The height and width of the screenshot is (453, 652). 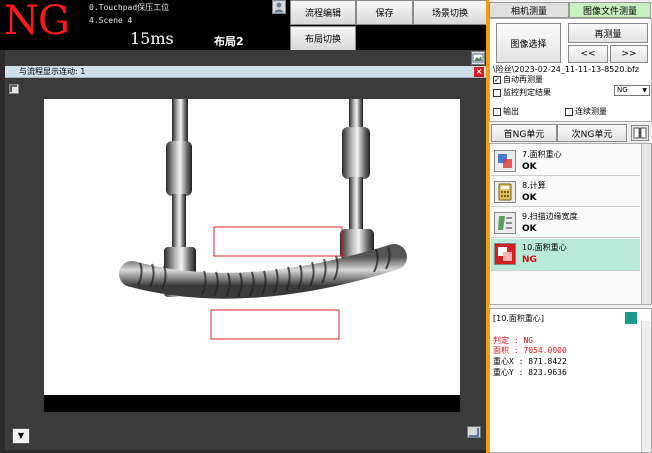 What do you see at coordinates (52, 71) in the screenshot?
I see `image-window-title: 与流程显示连动: 1` at bounding box center [52, 71].